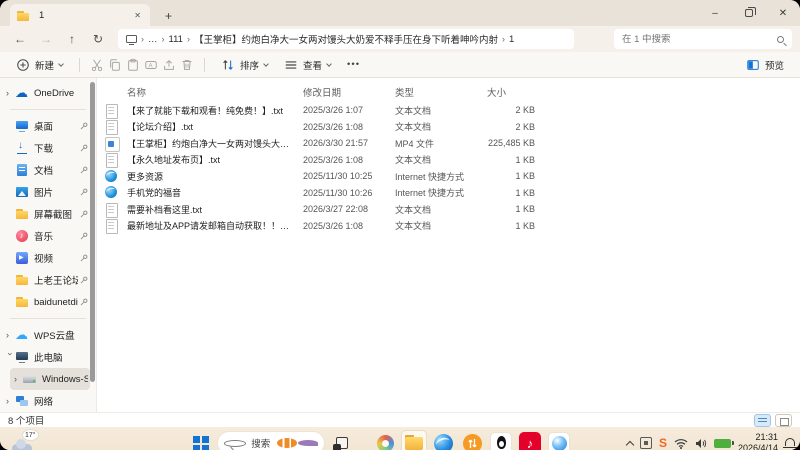 The width and height of the screenshot is (800, 450). What do you see at coordinates (472, 440) in the screenshot?
I see `app-downloader-button` at bounding box center [472, 440].